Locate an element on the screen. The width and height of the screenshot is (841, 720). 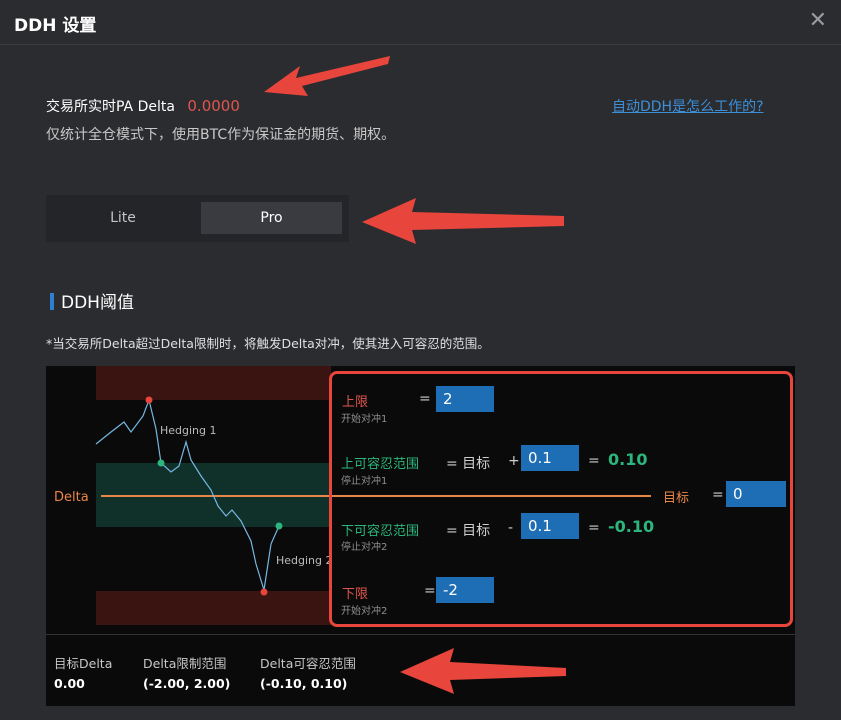
hedging1-label: Hedging 1 is located at coordinates (188, 430).